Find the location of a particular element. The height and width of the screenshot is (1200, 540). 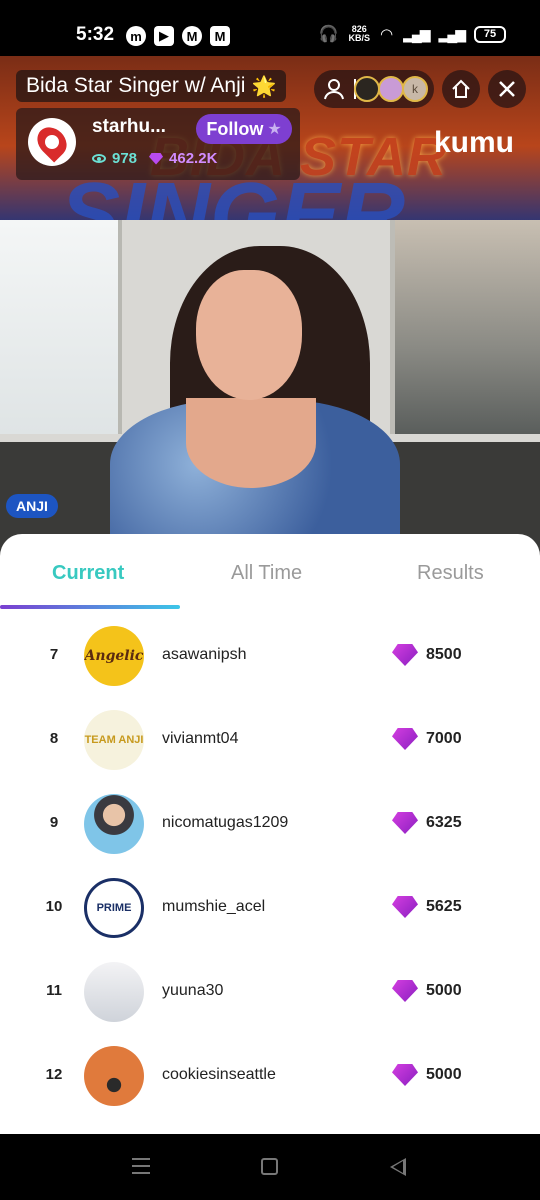

headphones-icon: 🎧 is located at coordinates (328, 34).